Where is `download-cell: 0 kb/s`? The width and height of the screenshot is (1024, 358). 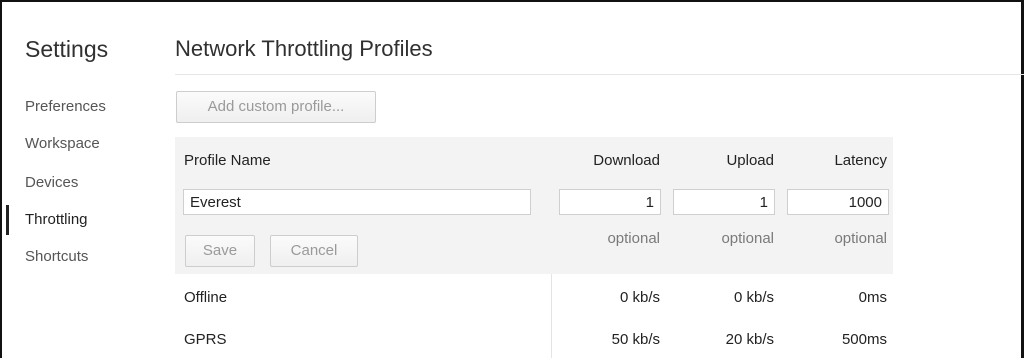
download-cell: 0 kb/s is located at coordinates (639, 297).